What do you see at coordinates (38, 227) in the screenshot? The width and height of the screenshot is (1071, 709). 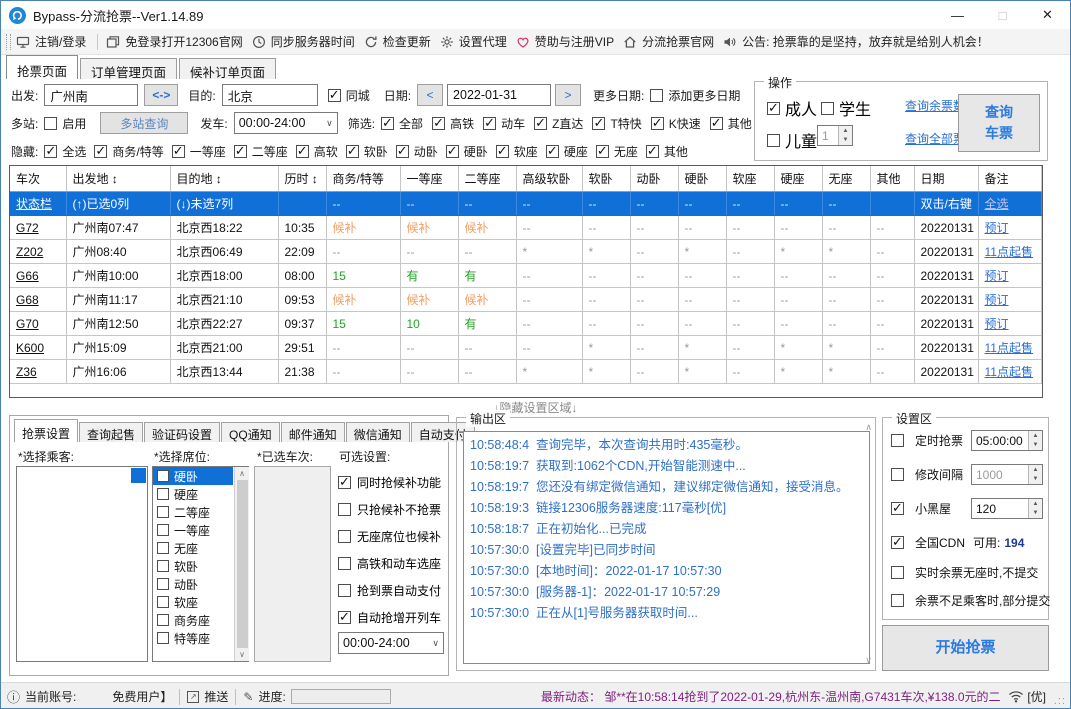 I see `train-number-cell: G72` at bounding box center [38, 227].